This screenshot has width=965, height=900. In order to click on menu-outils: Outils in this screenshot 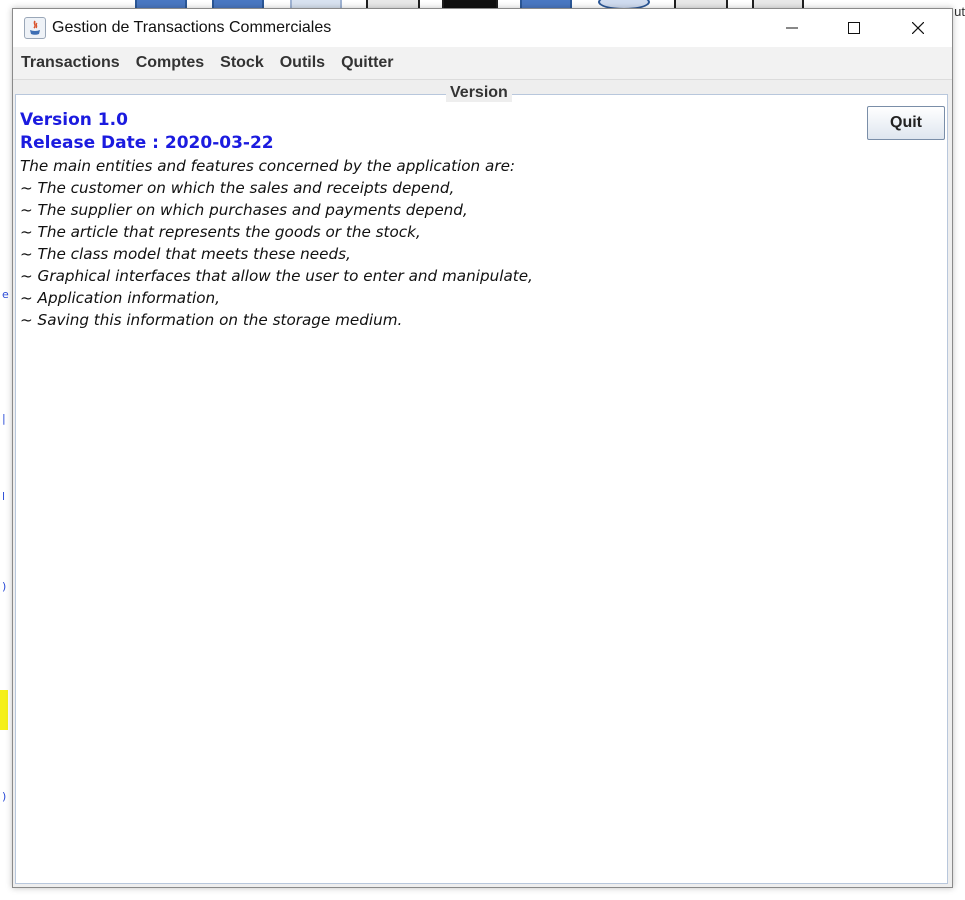, I will do `click(302, 63)`.